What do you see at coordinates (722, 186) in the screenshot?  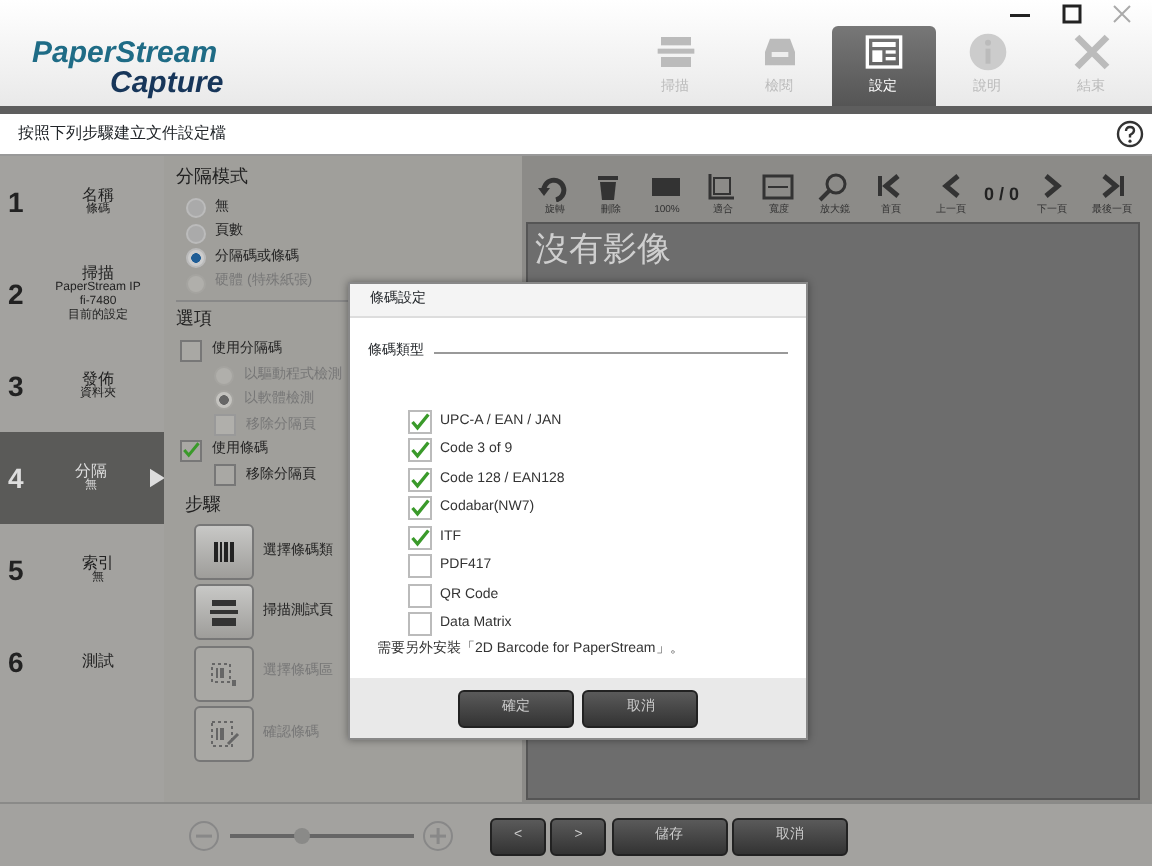 I see `fit-page-icon` at bounding box center [722, 186].